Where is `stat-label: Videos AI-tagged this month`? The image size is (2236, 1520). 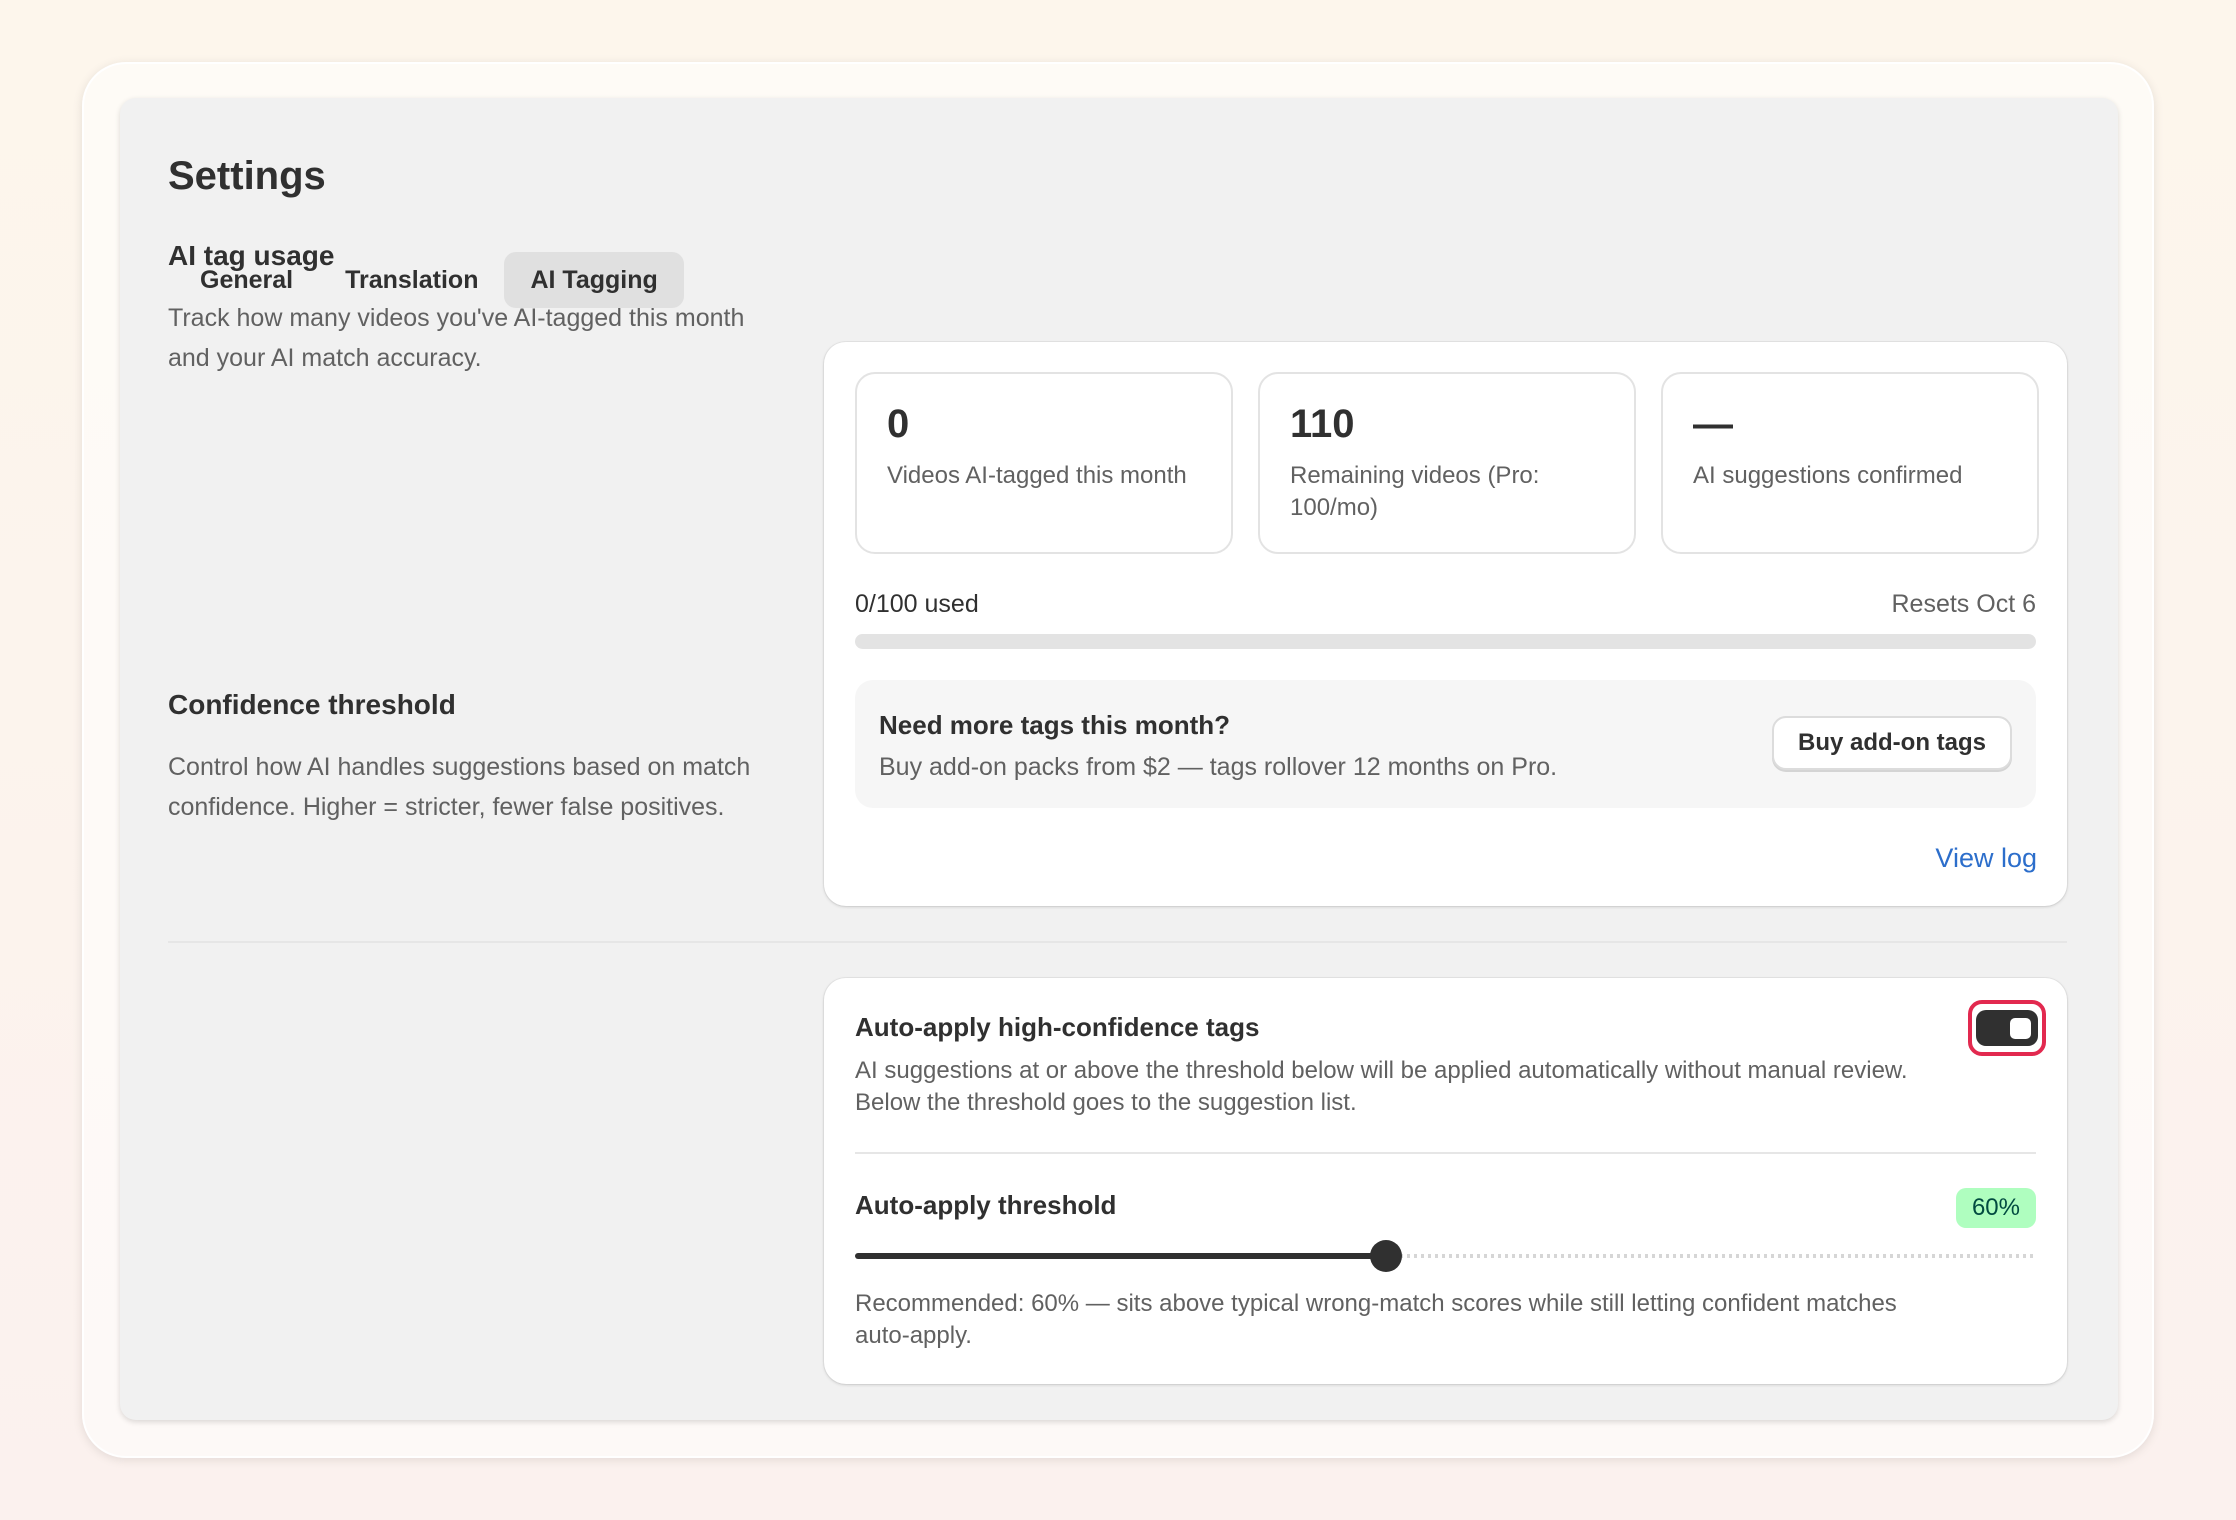
stat-label: Videos AI-tagged this month is located at coordinates (1037, 475).